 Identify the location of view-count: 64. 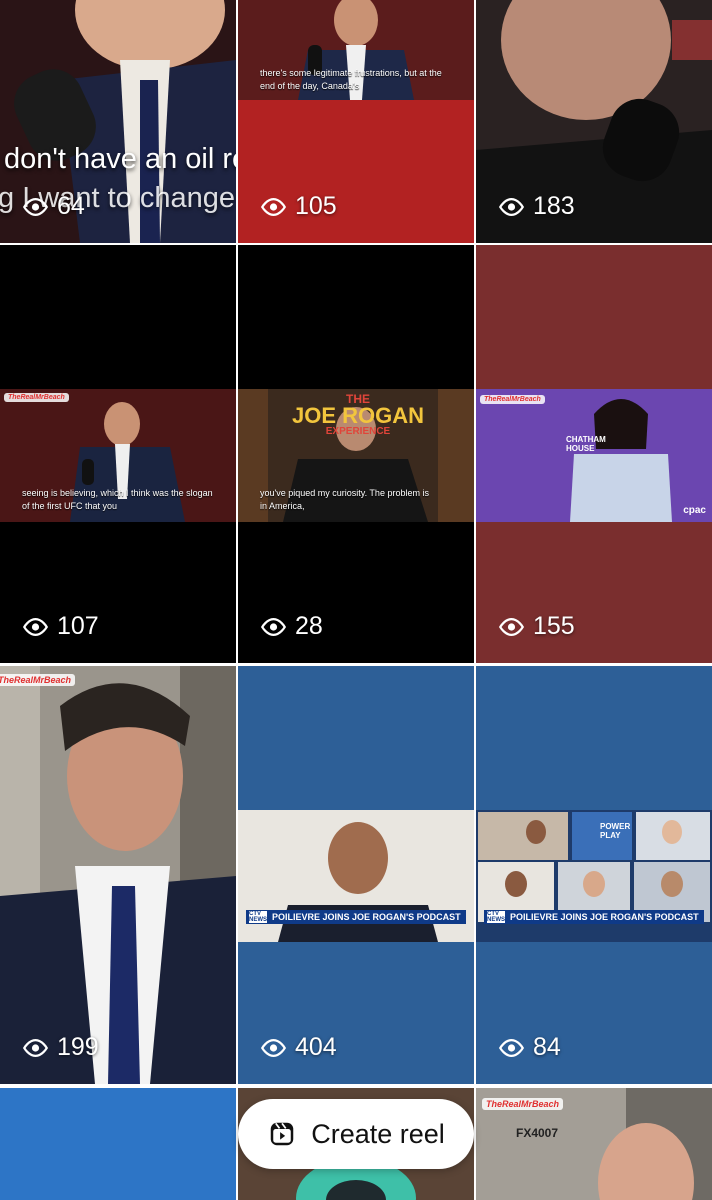
(53, 206).